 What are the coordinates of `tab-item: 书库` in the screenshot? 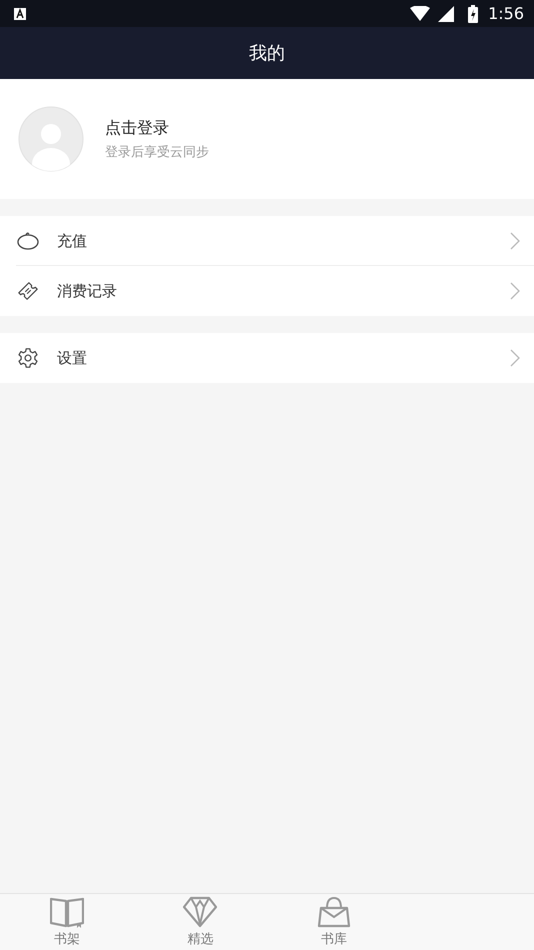 It's located at (333, 922).